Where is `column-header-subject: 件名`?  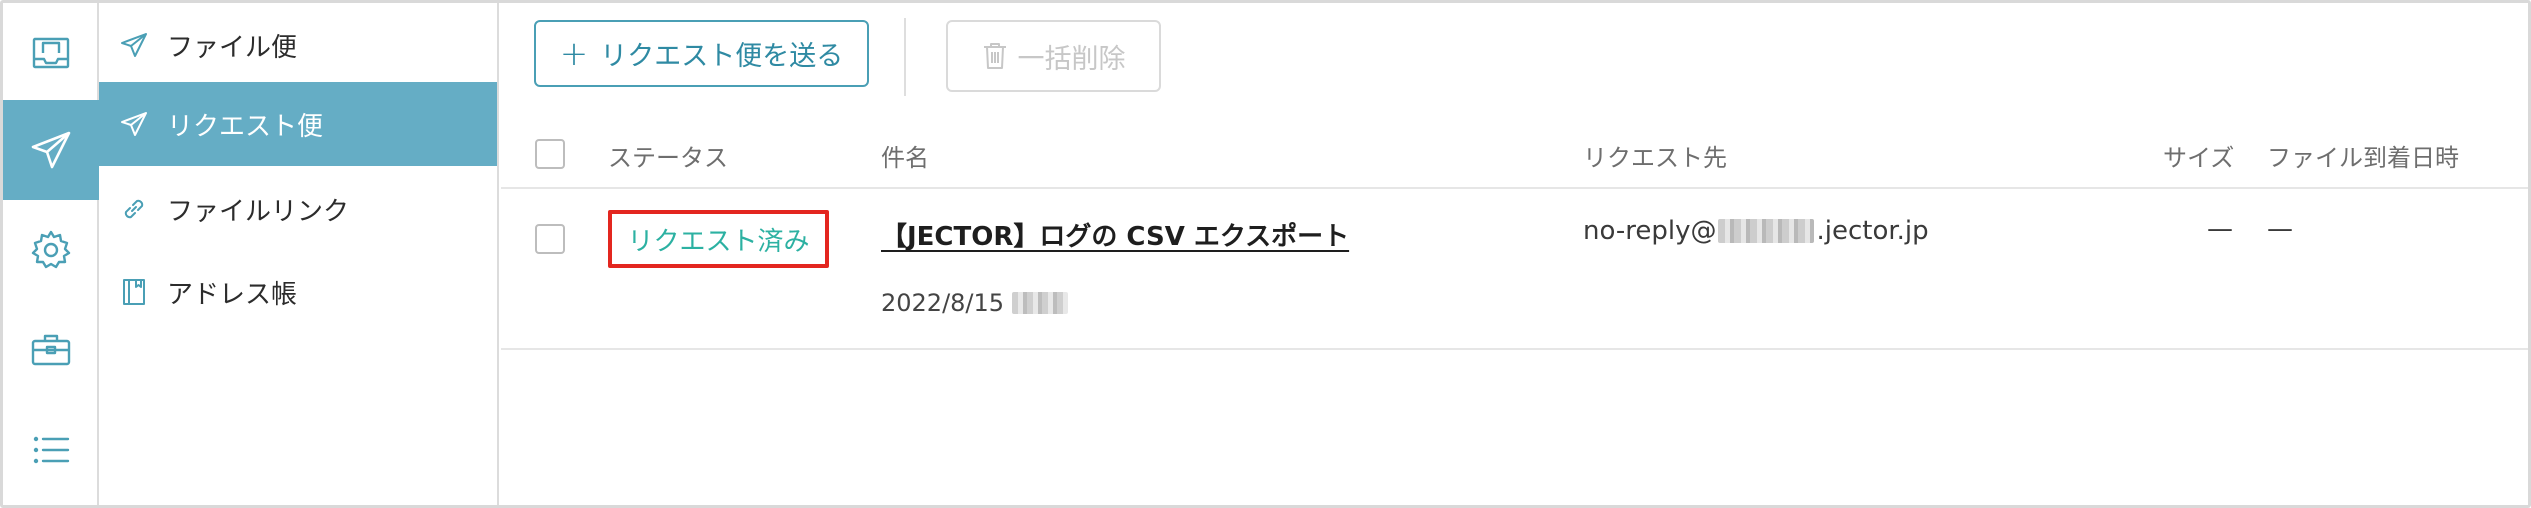
column-header-subject: 件名 is located at coordinates (905, 155).